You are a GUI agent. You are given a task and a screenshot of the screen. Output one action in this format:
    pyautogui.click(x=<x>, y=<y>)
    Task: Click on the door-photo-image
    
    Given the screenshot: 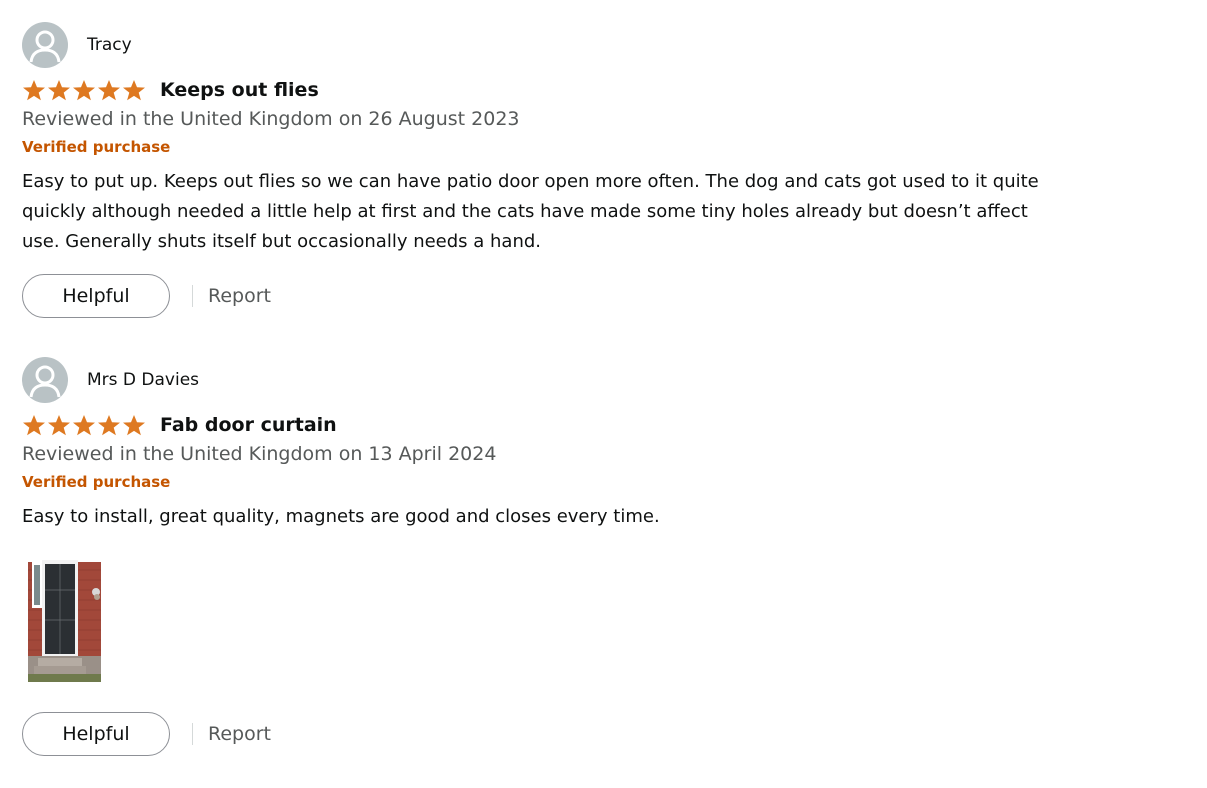 What is the action you would take?
    pyautogui.click(x=64, y=616)
    